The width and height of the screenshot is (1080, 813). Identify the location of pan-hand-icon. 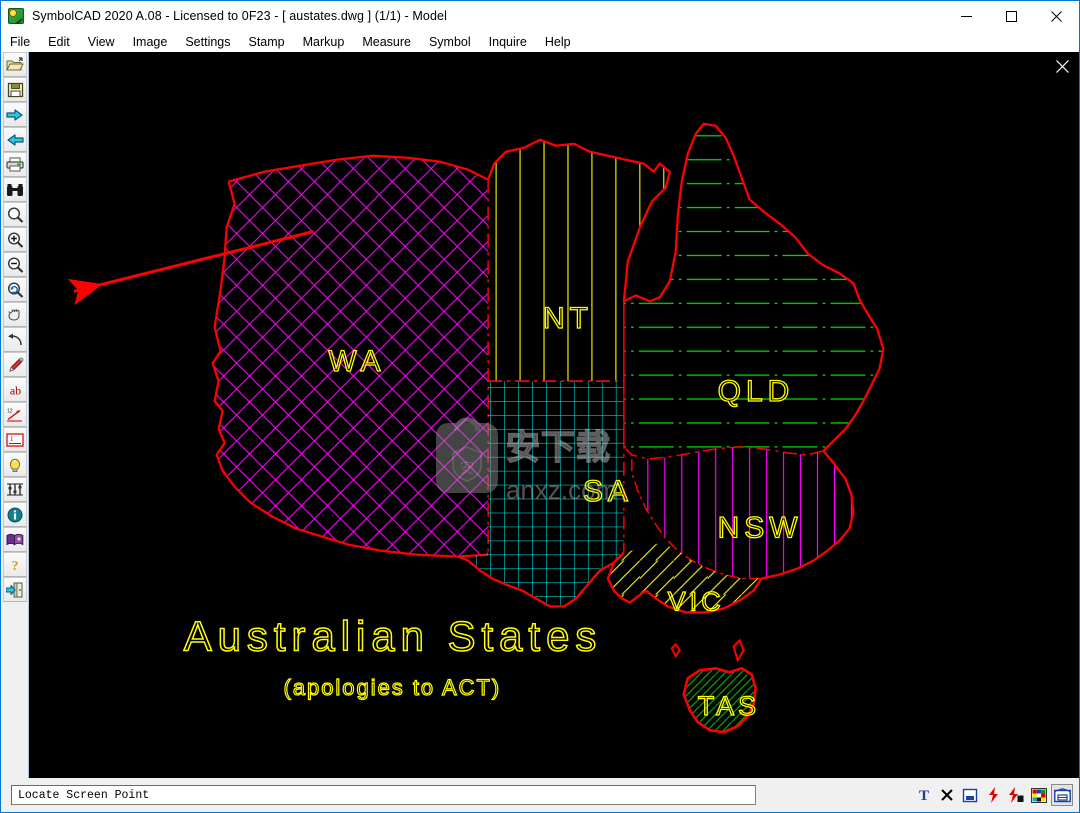
(15, 314).